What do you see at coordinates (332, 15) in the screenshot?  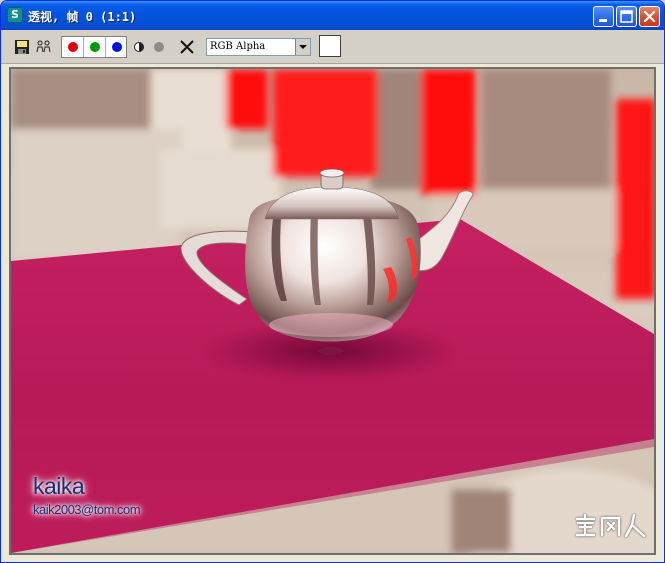 I see `title-bar: S 透视, 帧 0 (1:1)` at bounding box center [332, 15].